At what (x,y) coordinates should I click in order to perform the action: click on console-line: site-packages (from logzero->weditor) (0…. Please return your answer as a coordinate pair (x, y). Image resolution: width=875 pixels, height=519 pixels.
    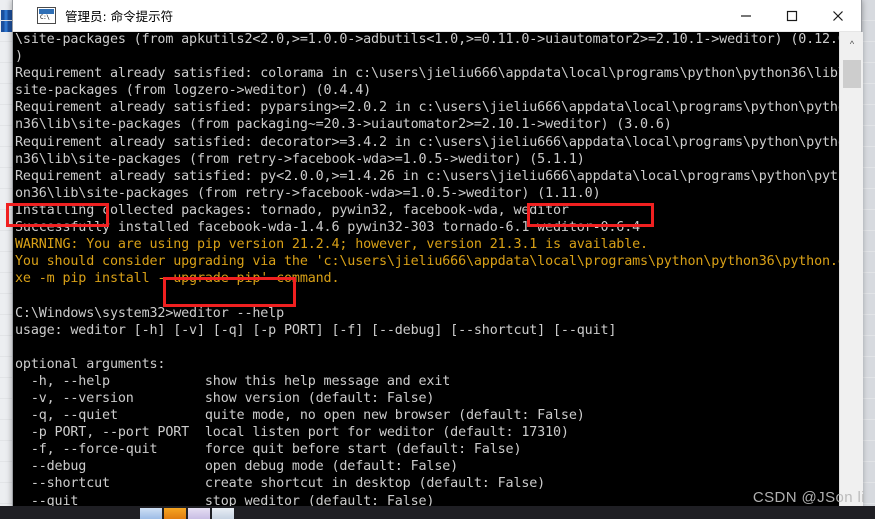
    Looking at the image, I should click on (193, 91).